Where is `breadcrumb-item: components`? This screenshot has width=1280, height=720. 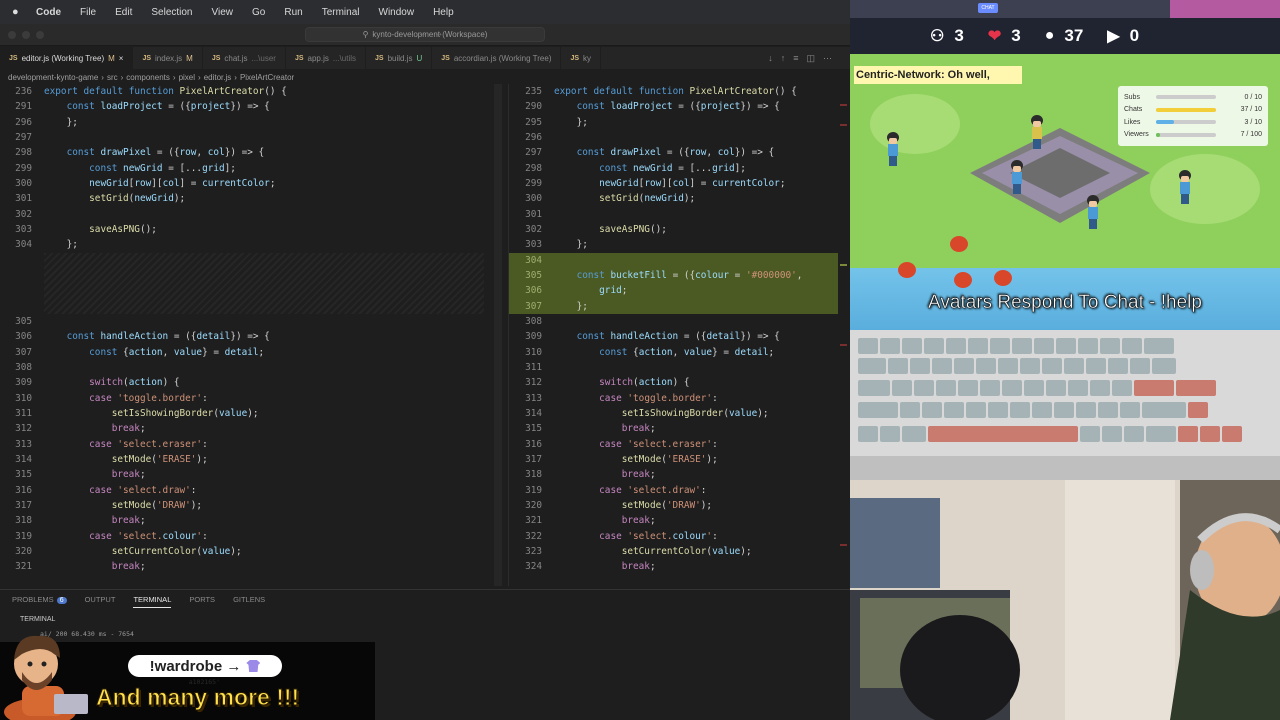
breadcrumb-item: components is located at coordinates (148, 77).